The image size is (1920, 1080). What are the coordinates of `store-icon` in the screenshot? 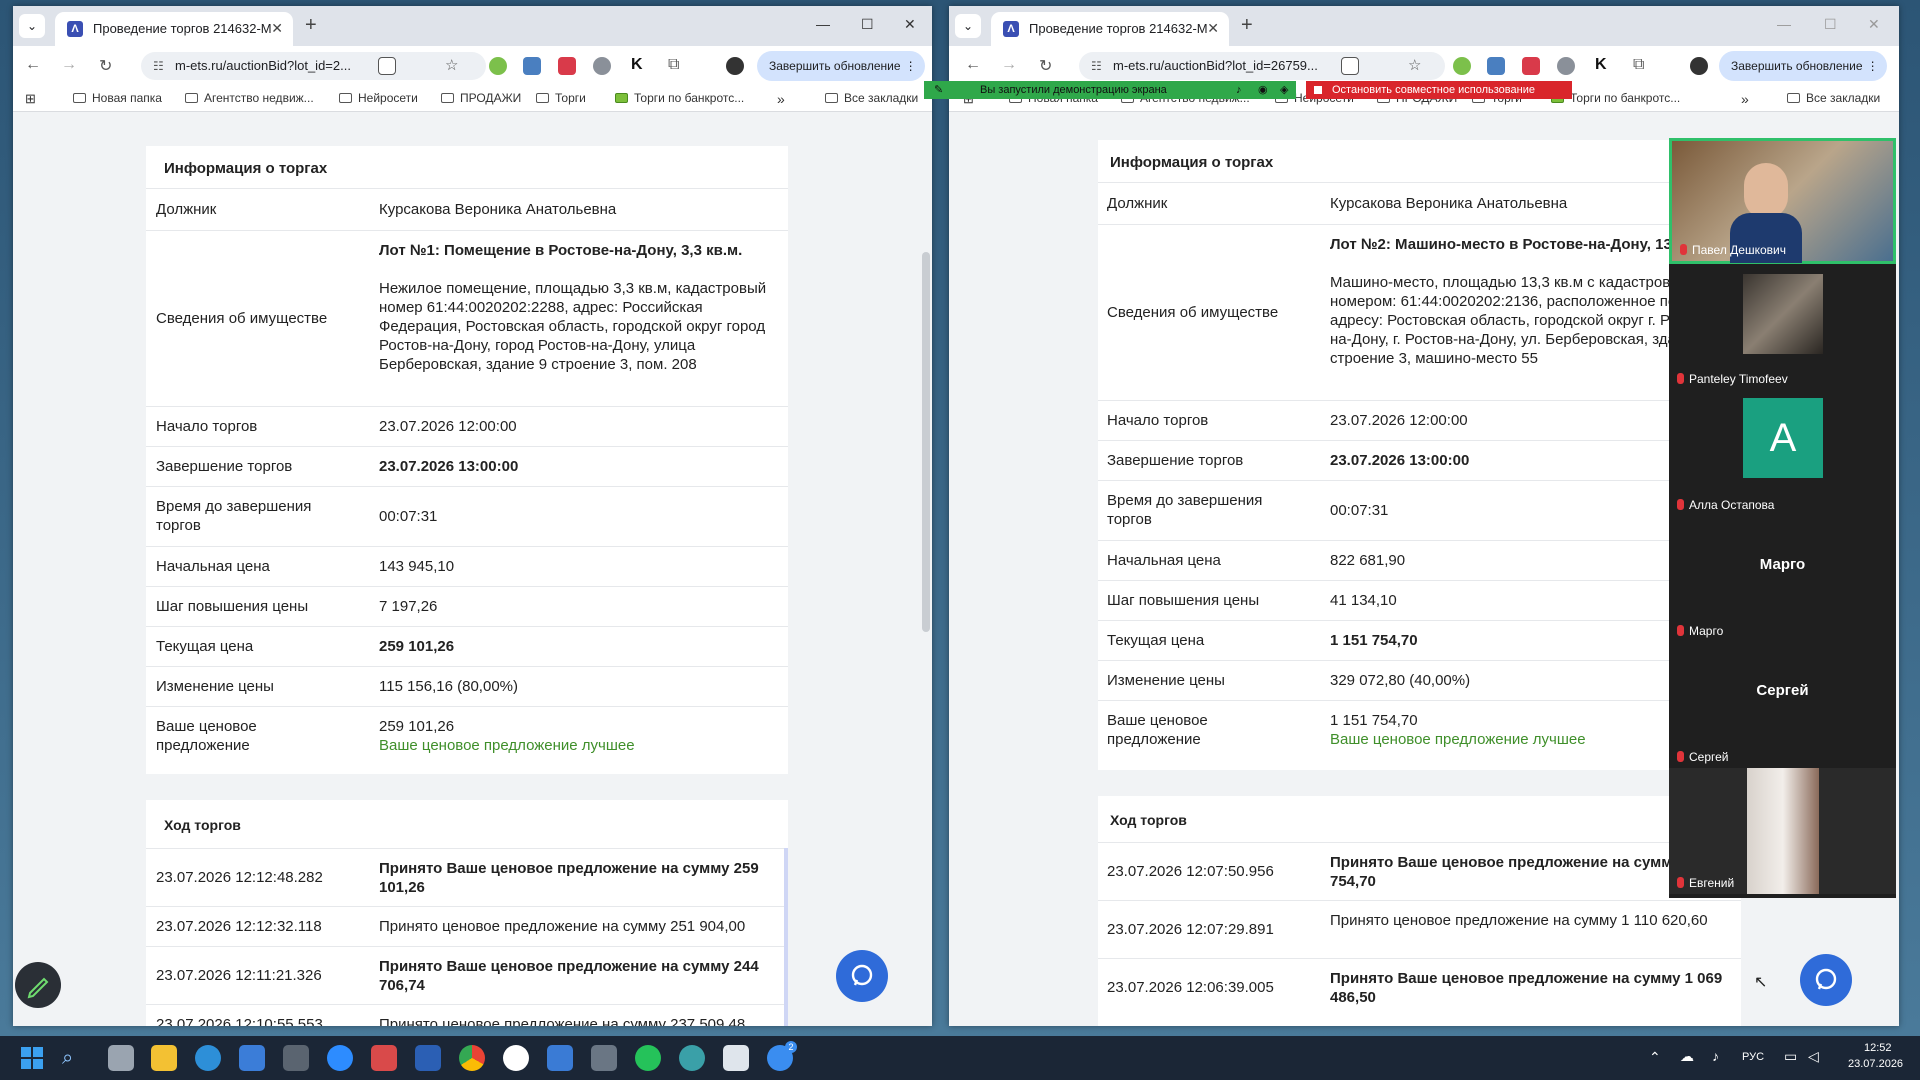 It's located at (252, 1058).